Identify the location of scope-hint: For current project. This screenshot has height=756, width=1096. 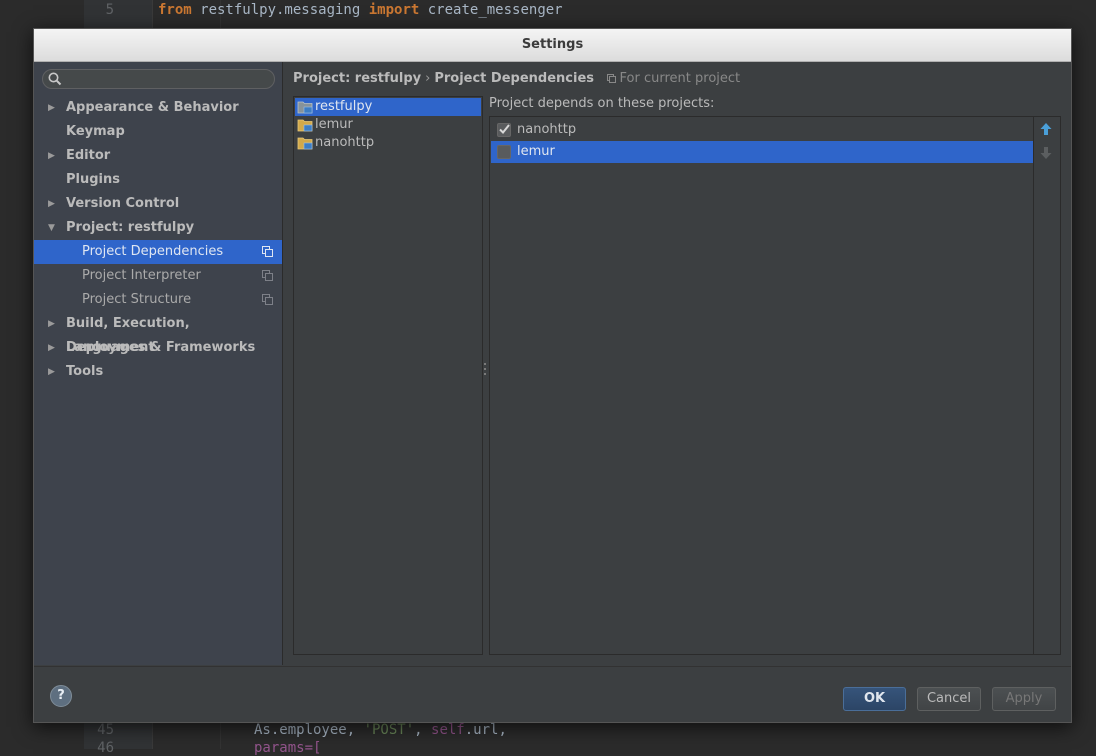
(673, 78).